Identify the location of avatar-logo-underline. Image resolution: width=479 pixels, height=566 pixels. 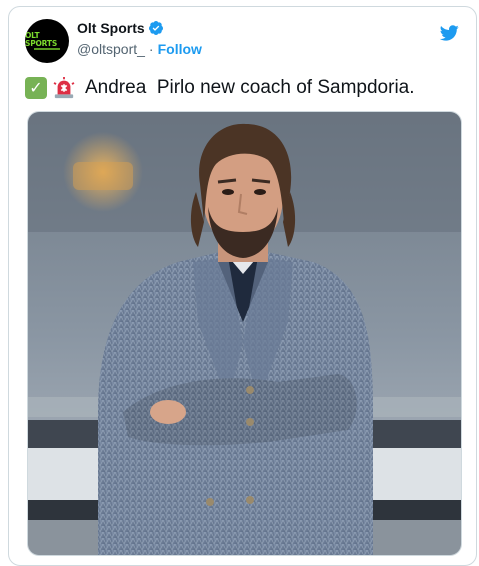
(47, 49).